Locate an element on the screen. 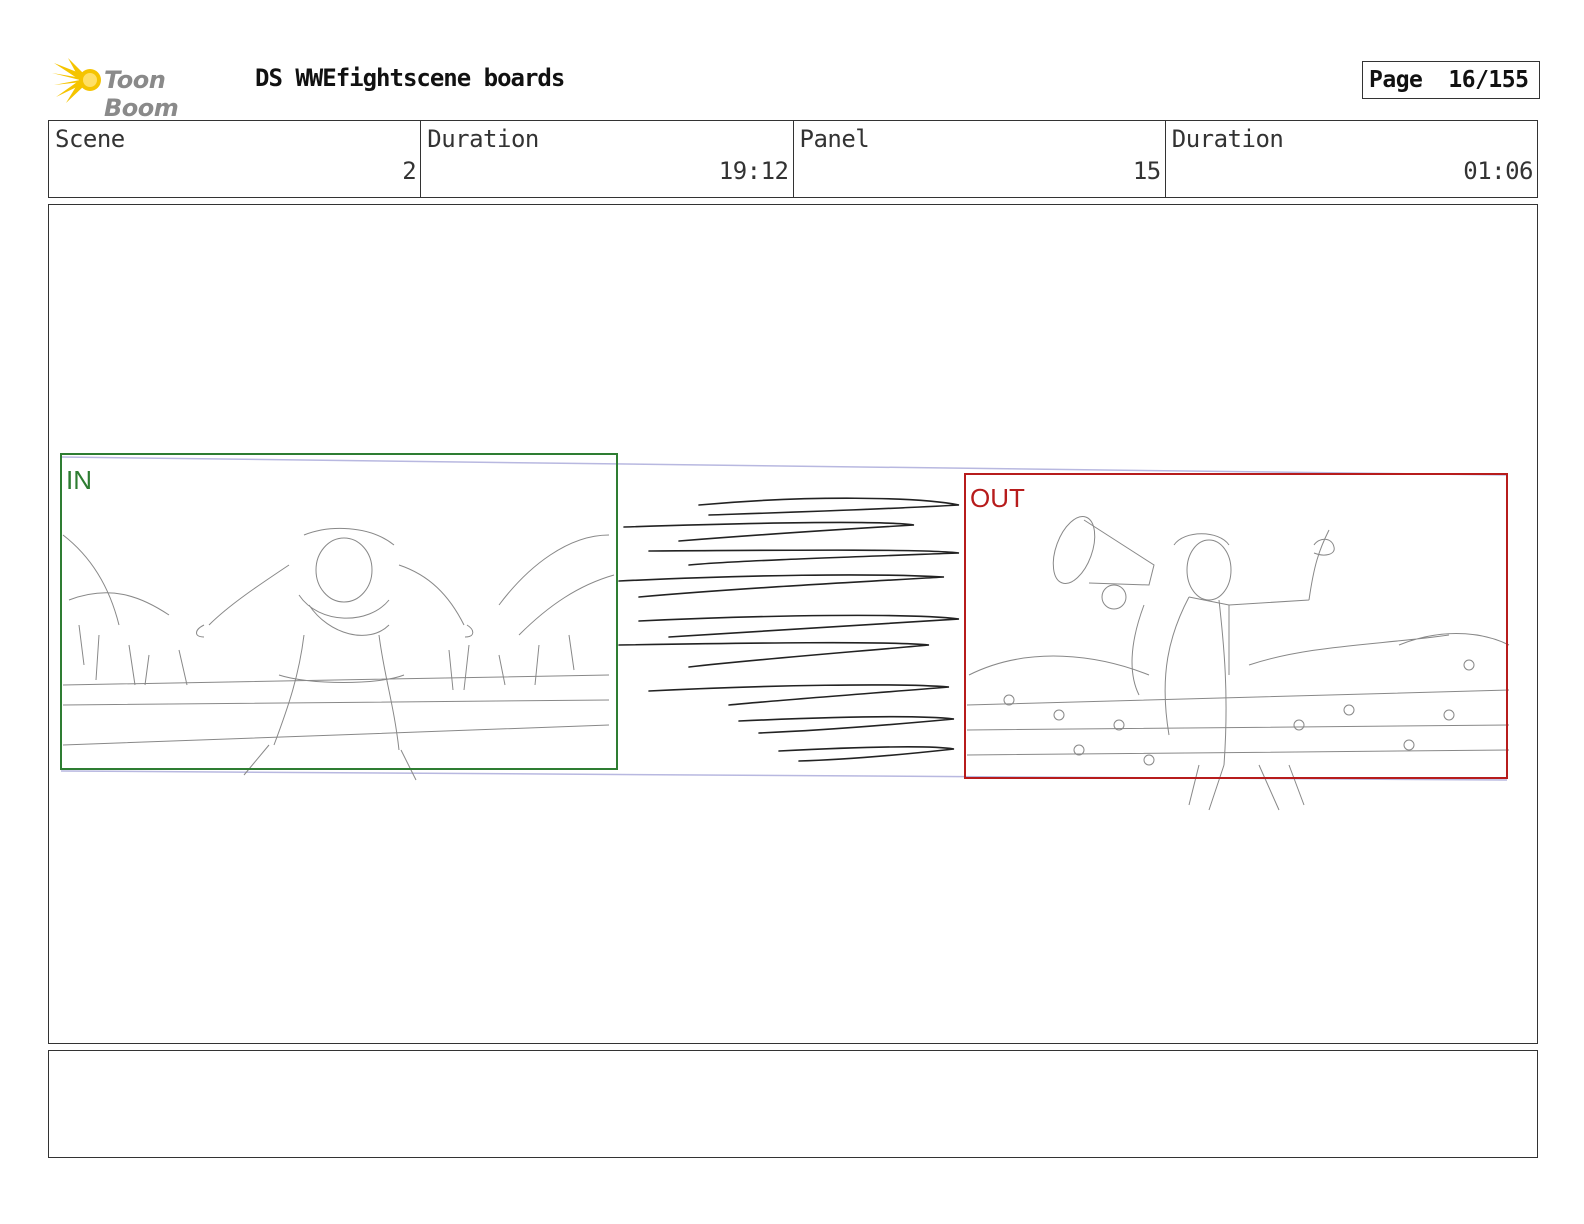 The height and width of the screenshot is (1224, 1584). panel-duration-label: Duration is located at coordinates (1227, 139).